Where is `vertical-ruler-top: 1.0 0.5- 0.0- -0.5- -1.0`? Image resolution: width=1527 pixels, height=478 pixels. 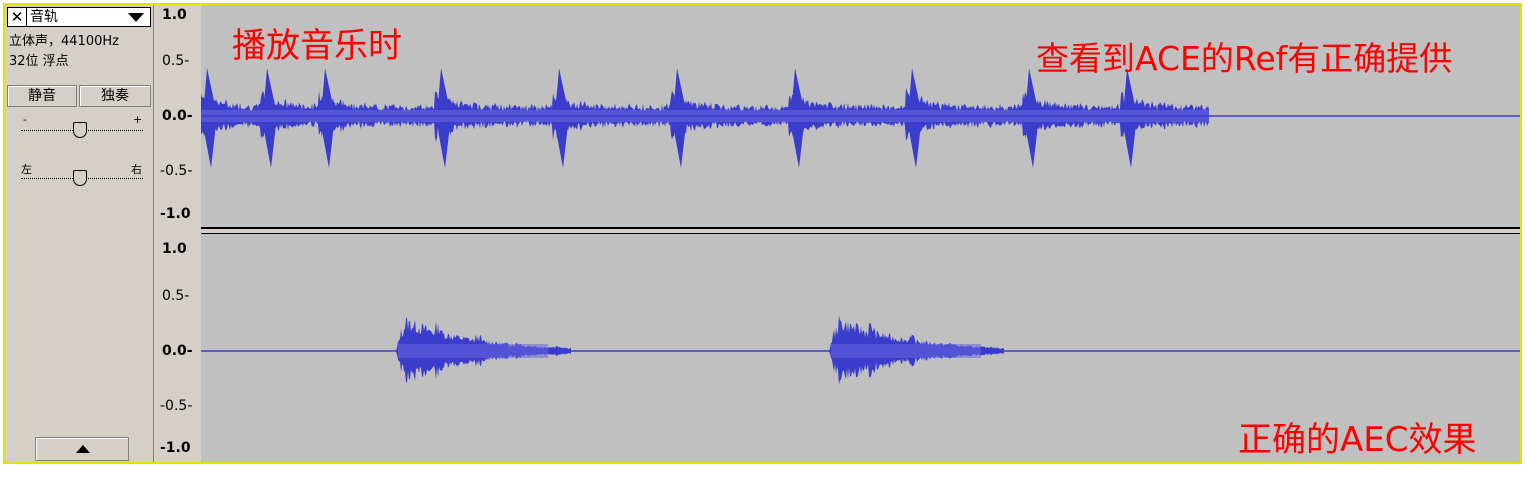 vertical-ruler-top: 1.0 0.5- 0.0- -0.5- -1.0 is located at coordinates (177, 116).